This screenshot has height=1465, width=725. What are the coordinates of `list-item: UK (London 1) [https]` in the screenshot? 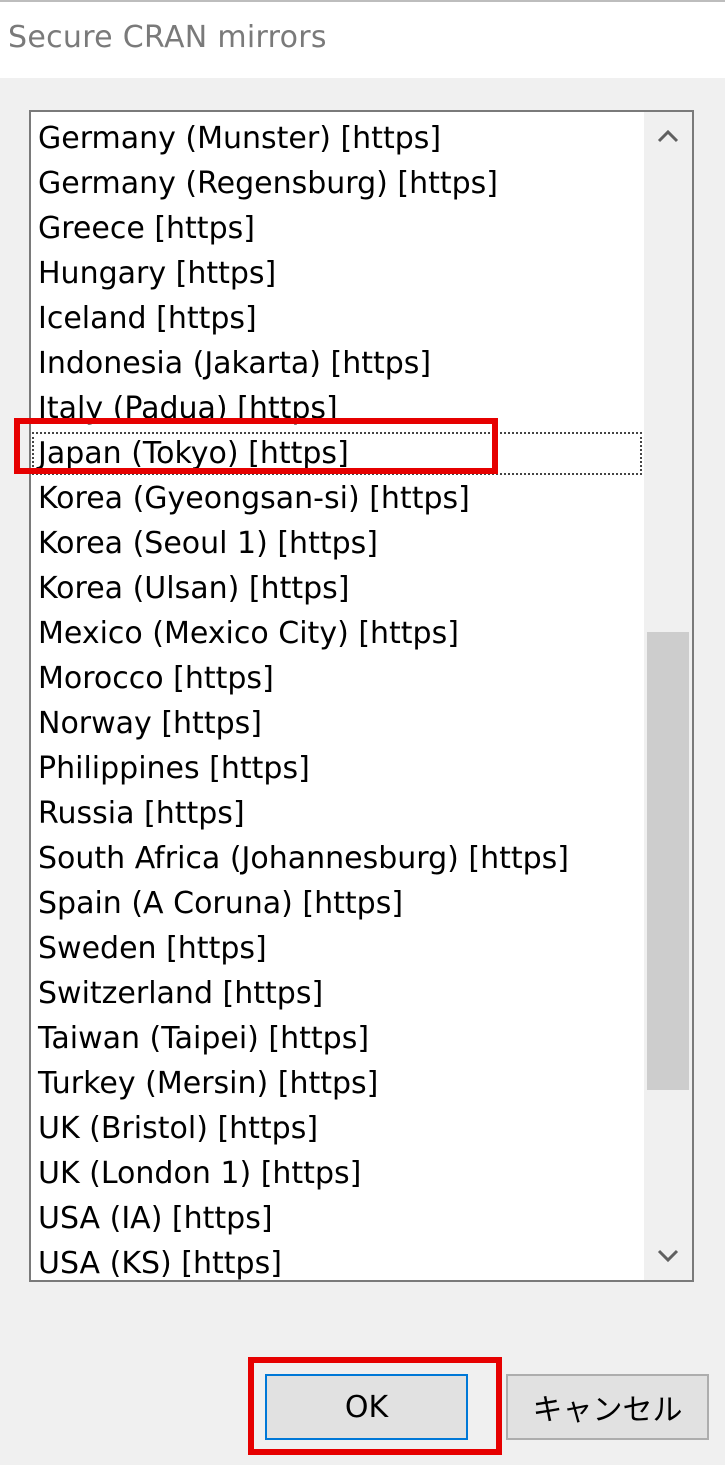 It's located at (337, 1173).